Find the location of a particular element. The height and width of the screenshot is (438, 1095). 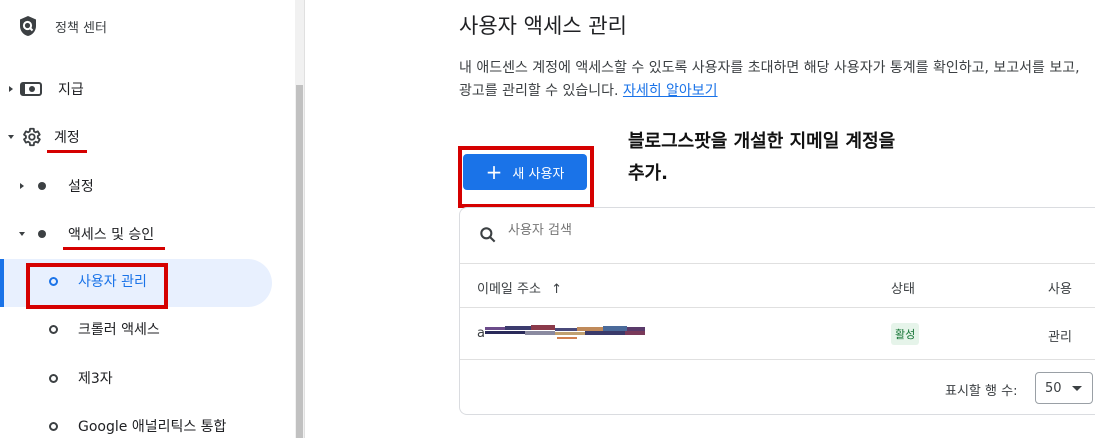

sidebar-item-label: 지급 is located at coordinates (71, 90).